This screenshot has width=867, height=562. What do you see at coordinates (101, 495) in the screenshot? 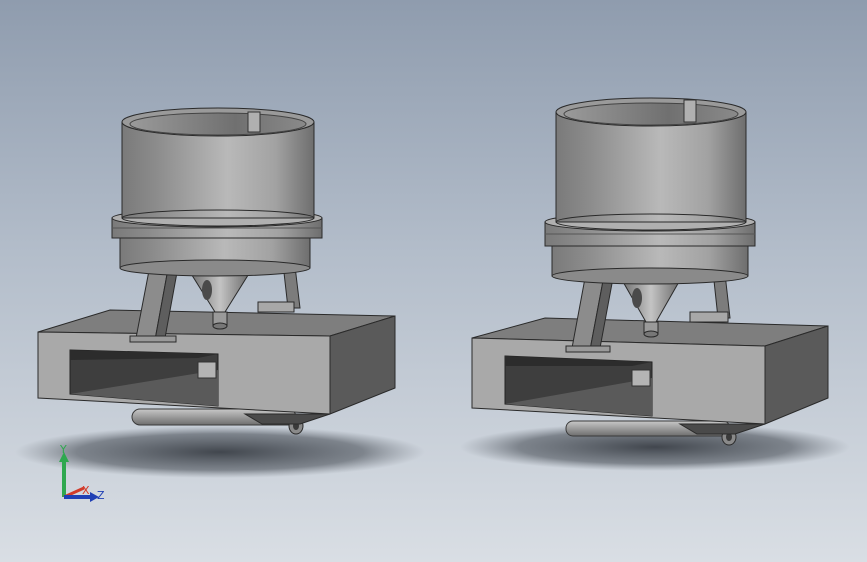
I see `triad-z-label: Z` at bounding box center [101, 495].